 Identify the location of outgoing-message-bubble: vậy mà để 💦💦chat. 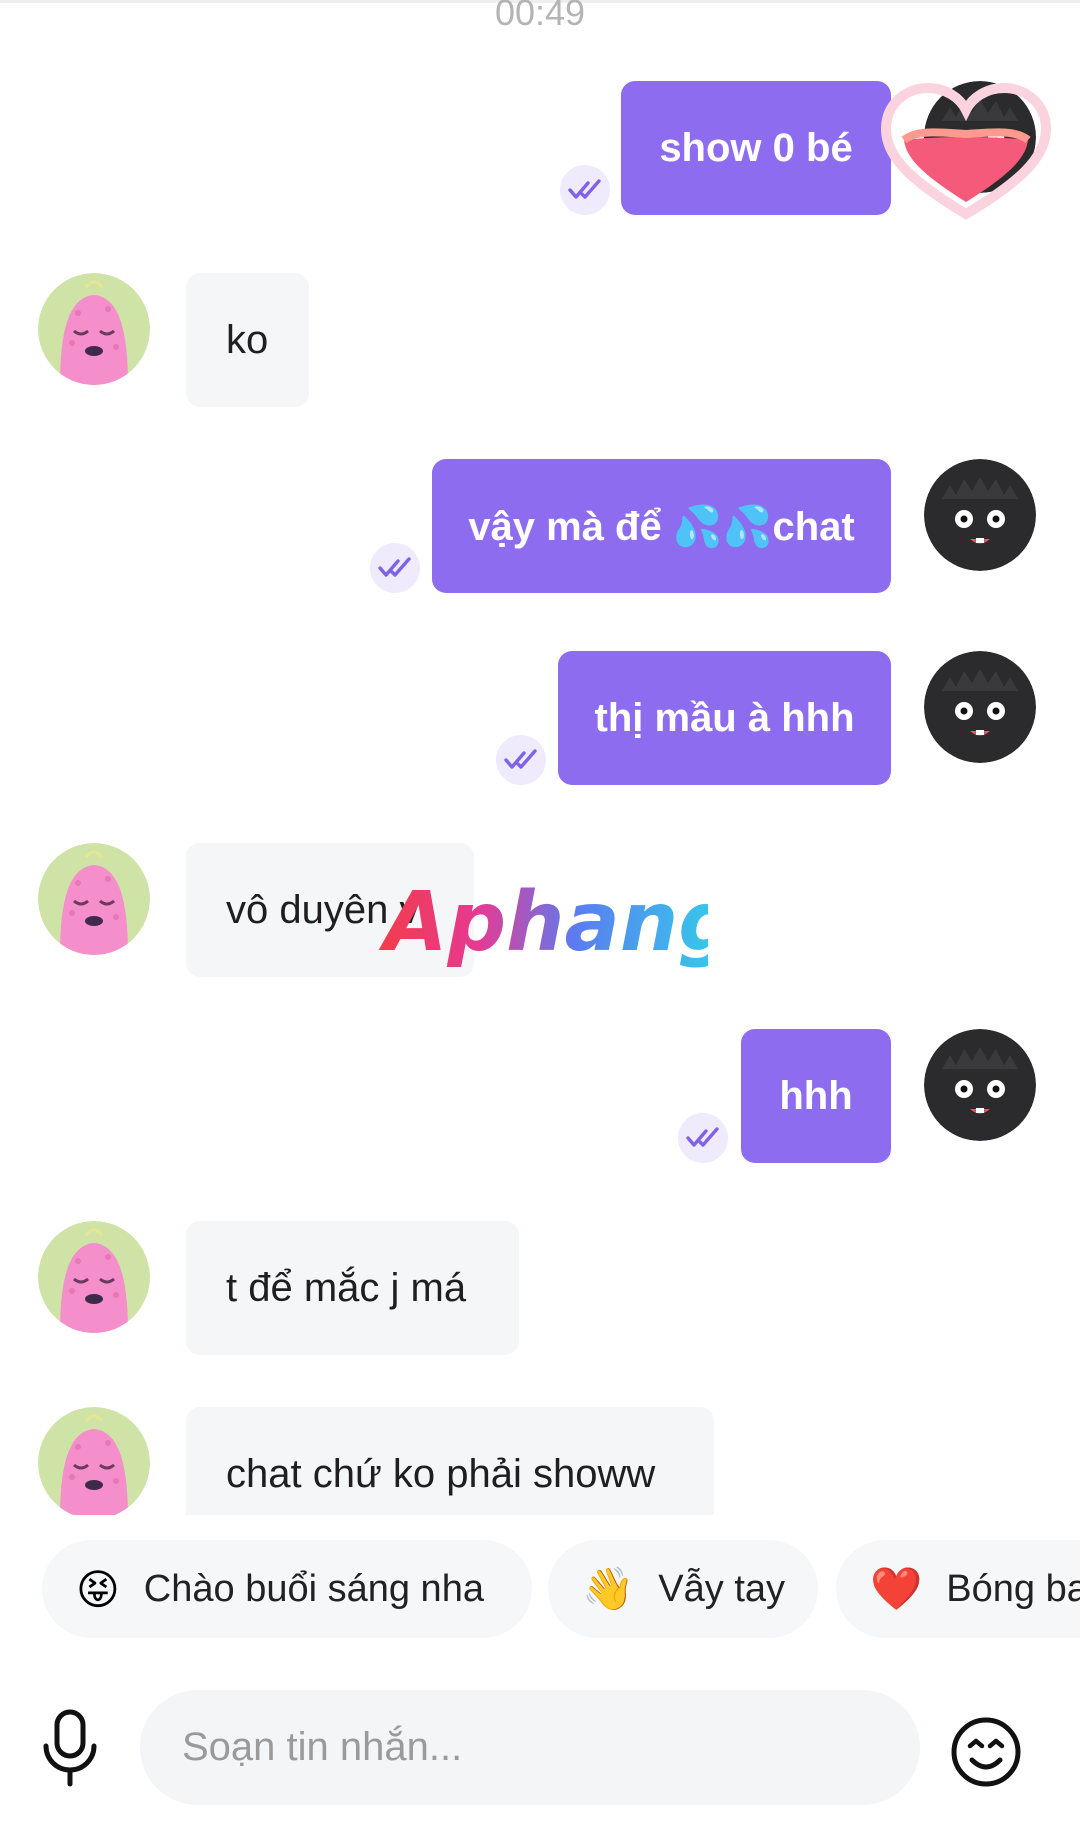
(661, 526).